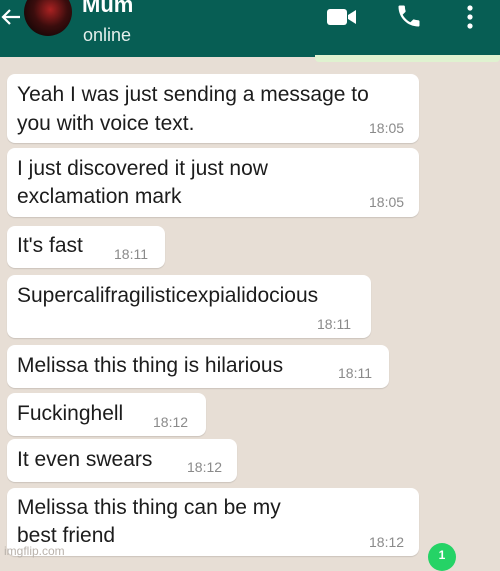 This screenshot has height=571, width=500. What do you see at coordinates (150, 365) in the screenshot?
I see `message-text-line: Melissa this thing is hilarious` at bounding box center [150, 365].